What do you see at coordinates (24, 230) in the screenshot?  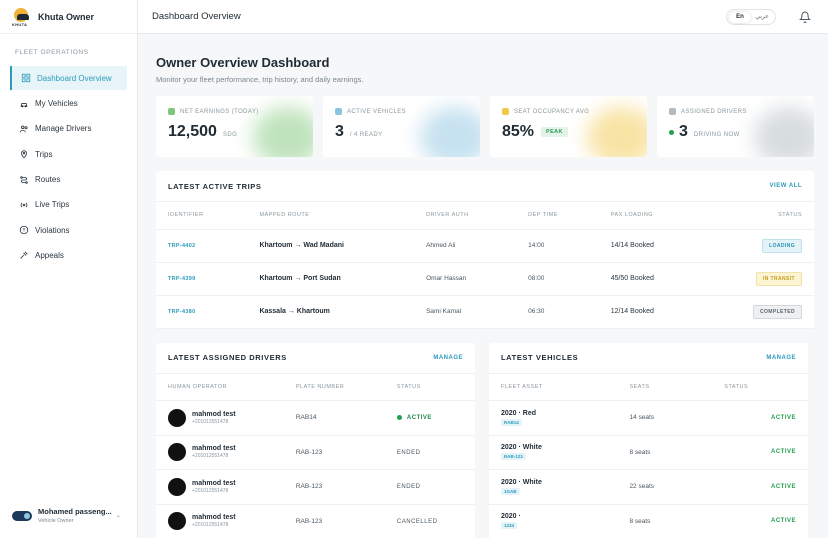 I see `alert-circle-icon` at bounding box center [24, 230].